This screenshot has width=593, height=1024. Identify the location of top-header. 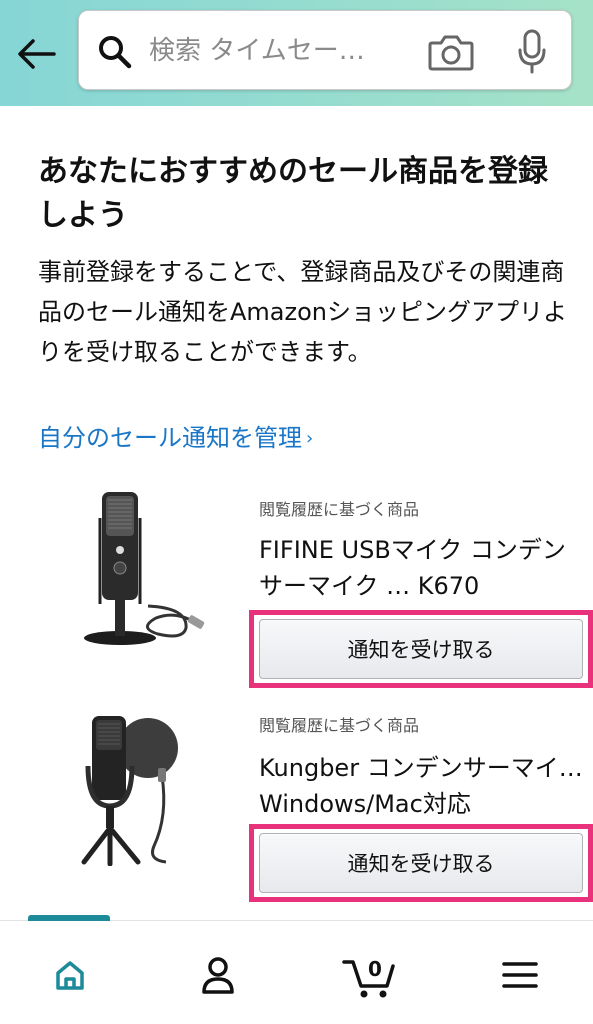
(296, 53).